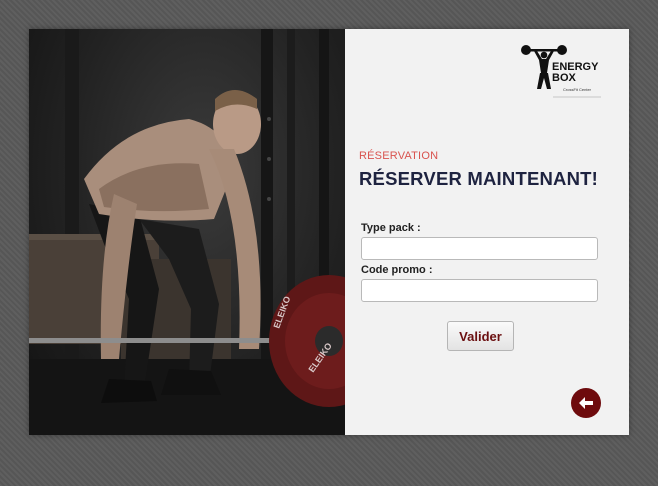  I want to click on energy-box-logo: ENERGY BOX CrossFit Center, so click(566, 72).